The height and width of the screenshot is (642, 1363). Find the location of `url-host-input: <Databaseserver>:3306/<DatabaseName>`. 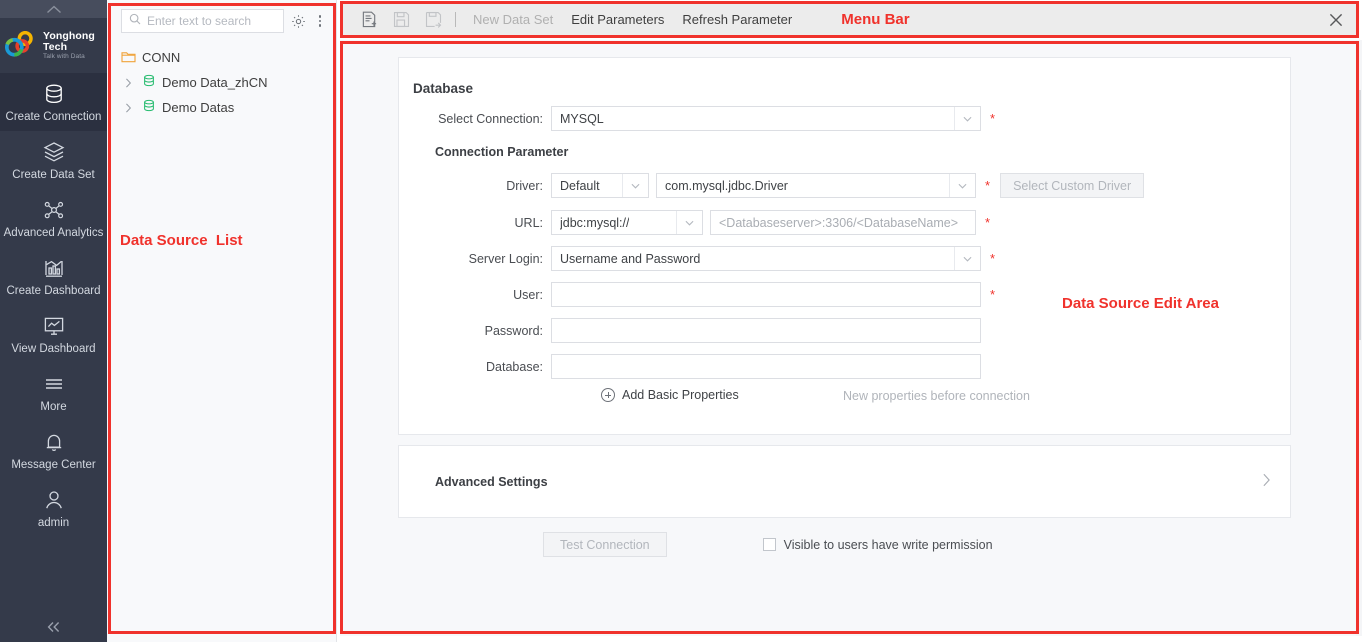

url-host-input: <Databaseserver>:3306/<DatabaseName> is located at coordinates (843, 222).